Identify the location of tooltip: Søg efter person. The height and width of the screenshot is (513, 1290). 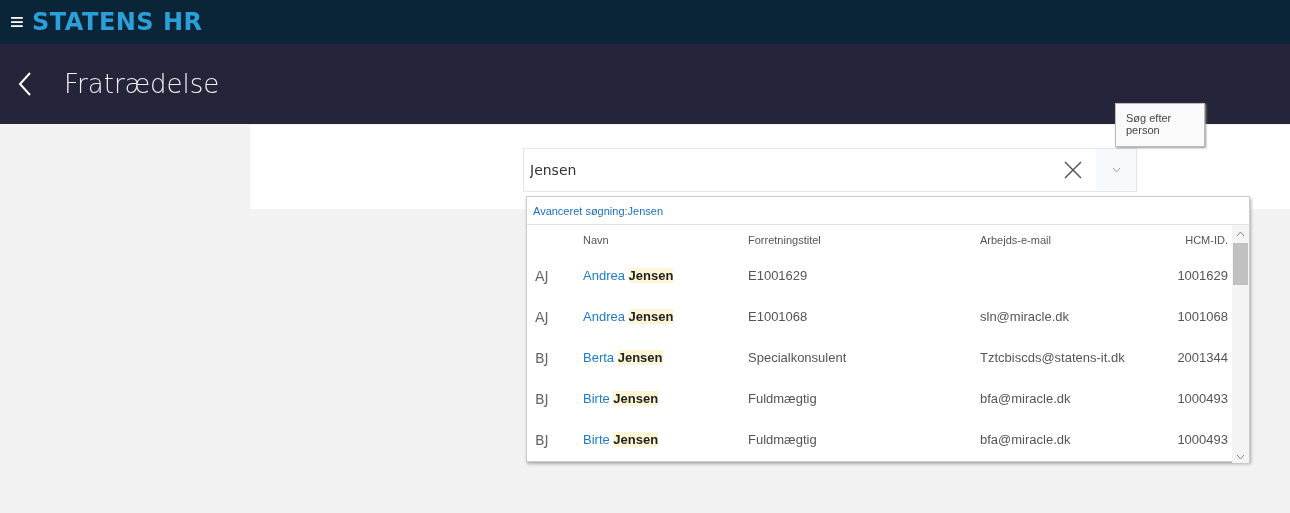
(1160, 125).